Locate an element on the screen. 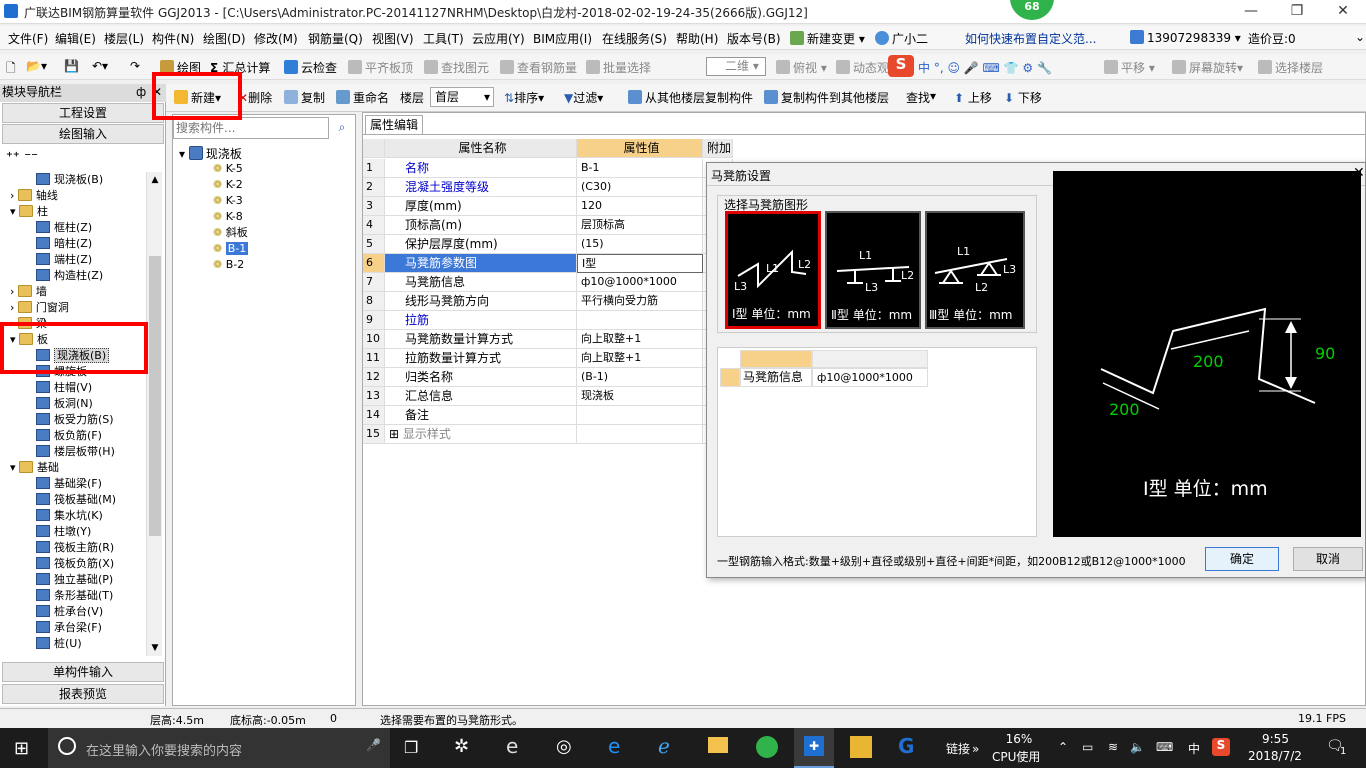  filter-button: ▼过滤▾ is located at coordinates (583, 97).